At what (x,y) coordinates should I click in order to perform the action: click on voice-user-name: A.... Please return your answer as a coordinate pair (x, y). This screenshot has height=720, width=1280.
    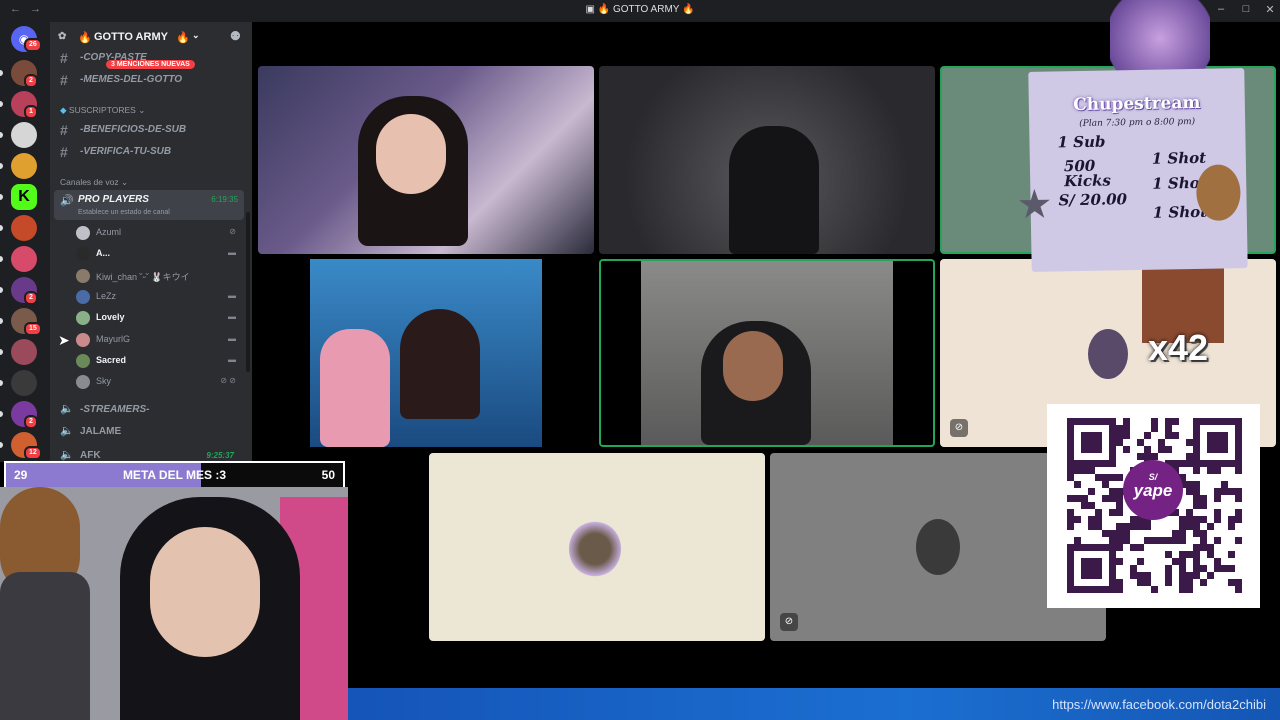
    Looking at the image, I should click on (103, 253).